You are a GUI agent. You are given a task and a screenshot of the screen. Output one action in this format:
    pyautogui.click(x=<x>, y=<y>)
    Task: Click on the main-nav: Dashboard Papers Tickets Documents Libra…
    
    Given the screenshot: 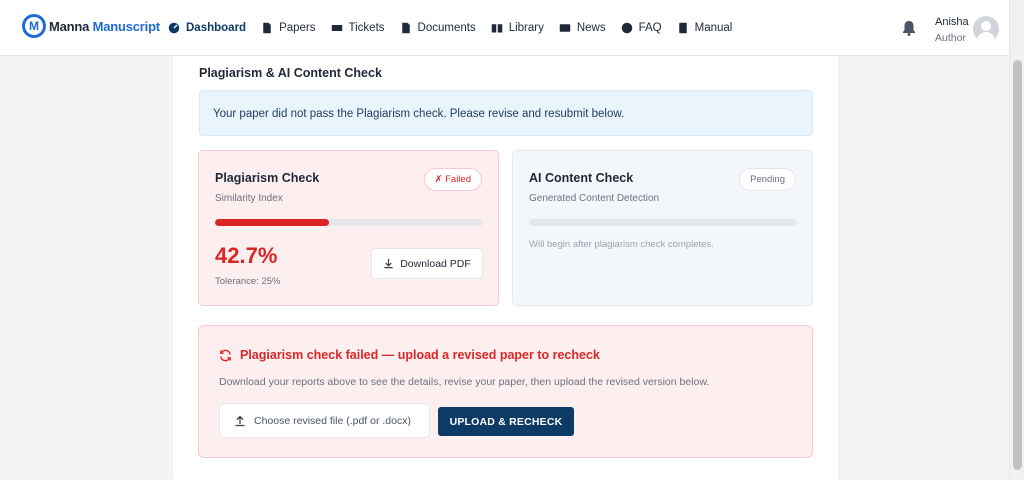 What is the action you would take?
    pyautogui.click(x=450, y=28)
    